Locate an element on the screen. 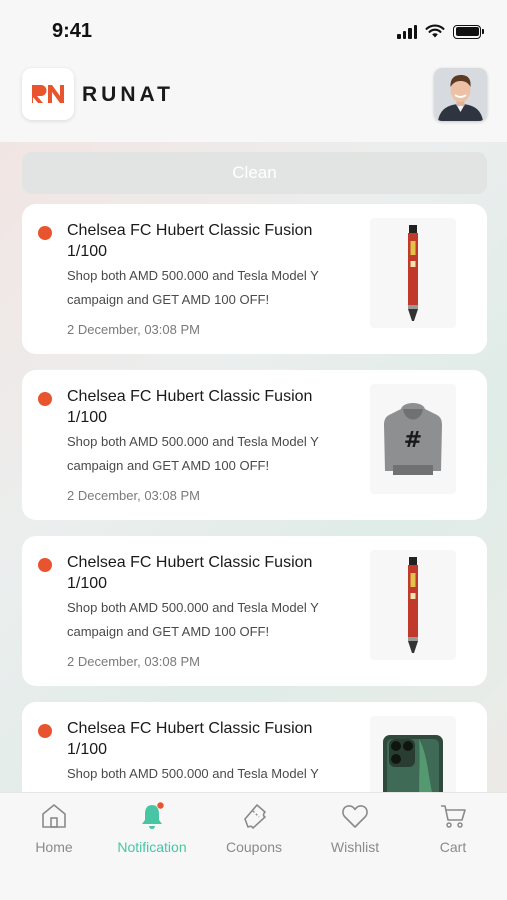  logo is located at coordinates (48, 94).